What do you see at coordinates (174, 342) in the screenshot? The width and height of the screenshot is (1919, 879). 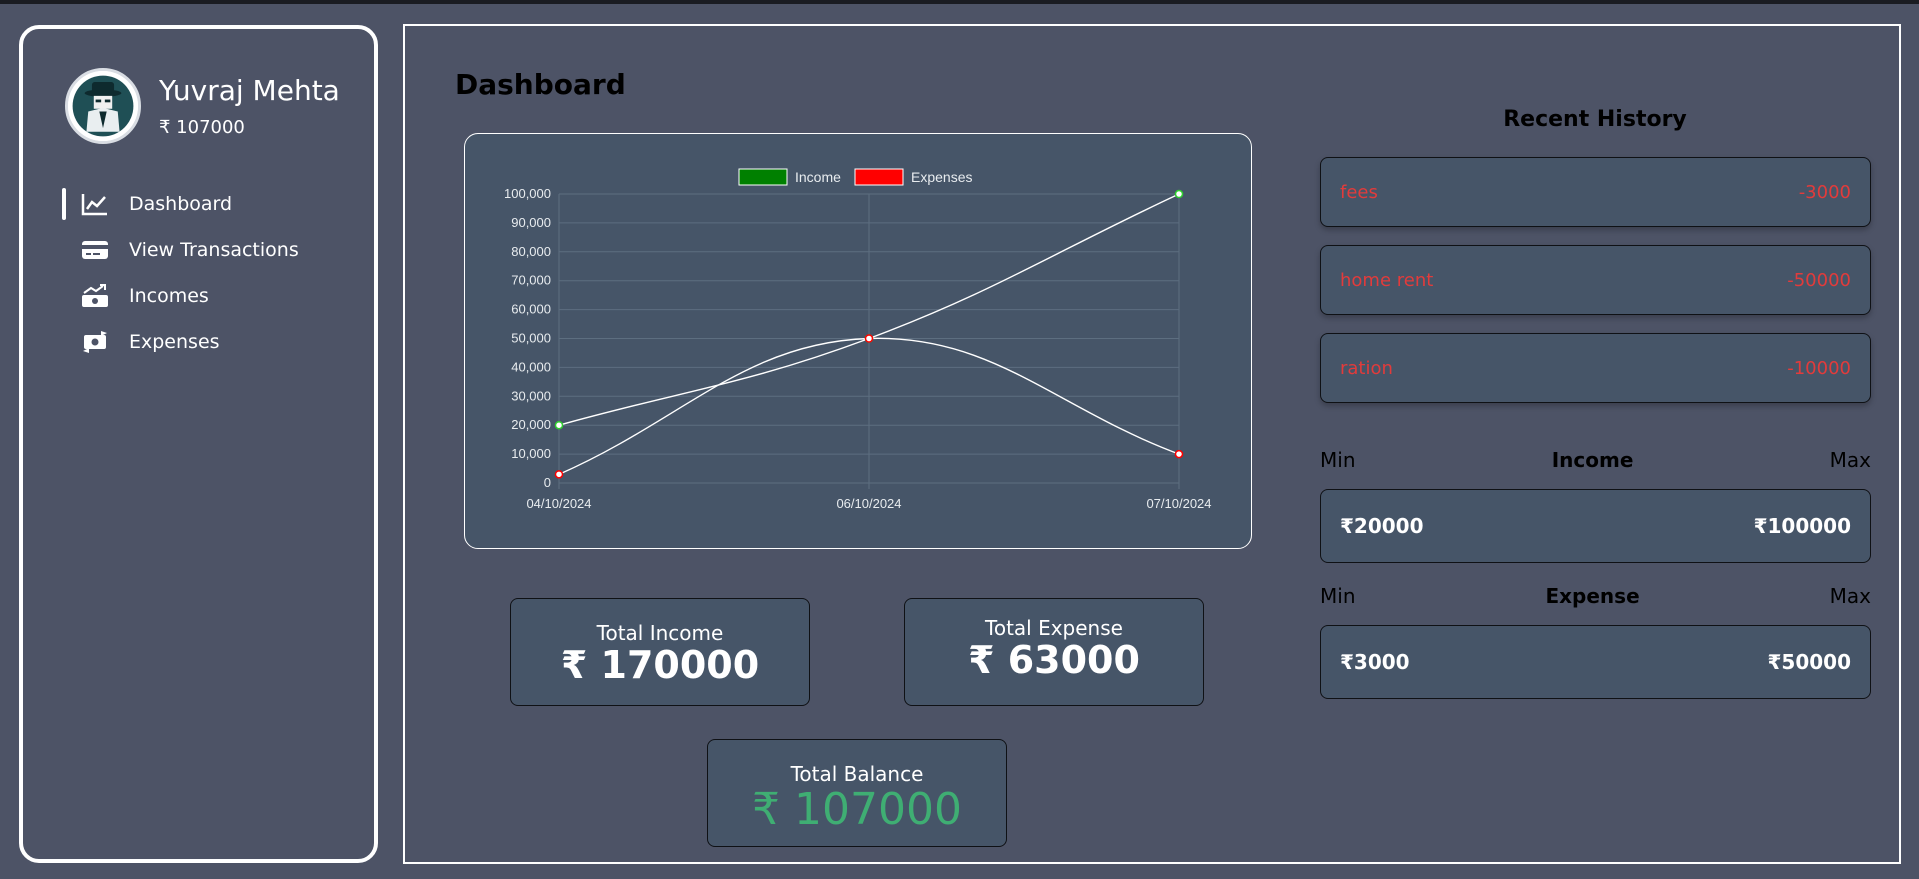 I see `sidebar-item-label: Expenses` at bounding box center [174, 342].